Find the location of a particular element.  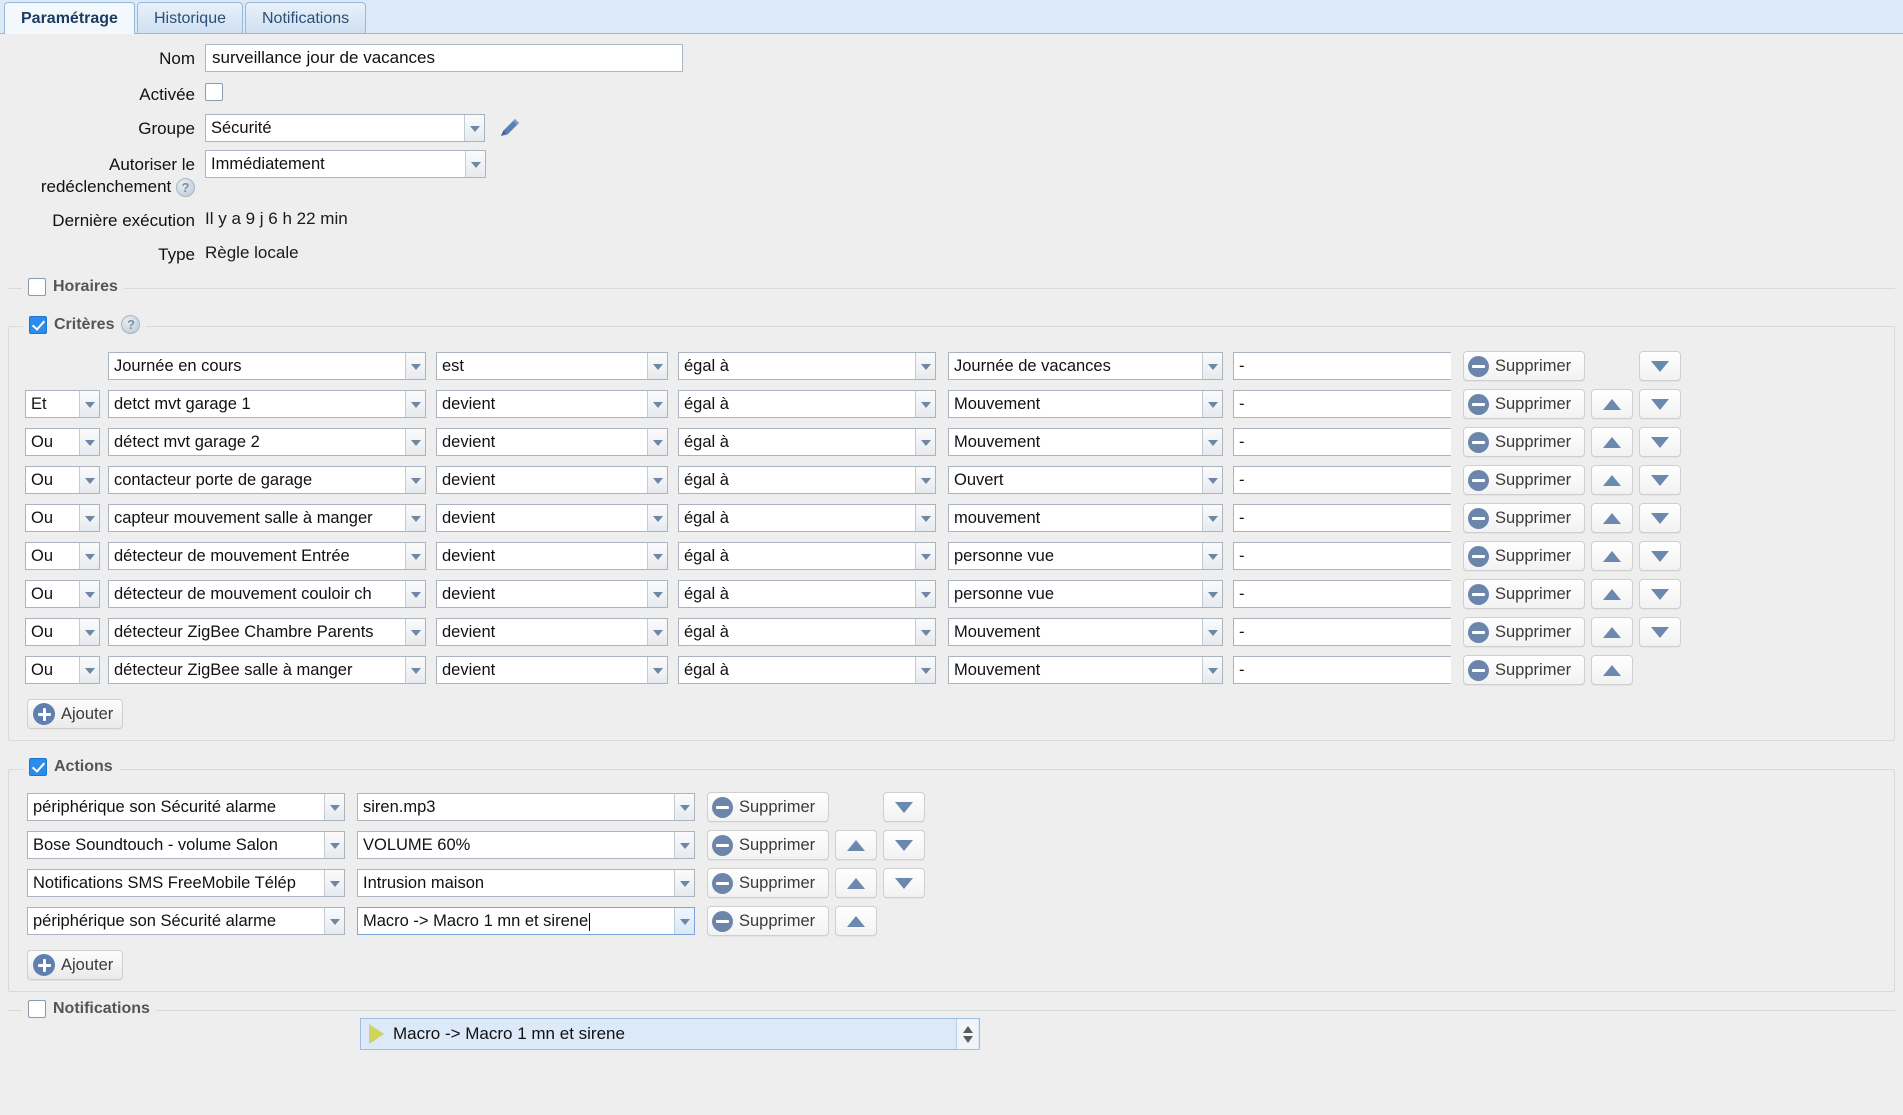

notifications-checkbox is located at coordinates (37, 1009).